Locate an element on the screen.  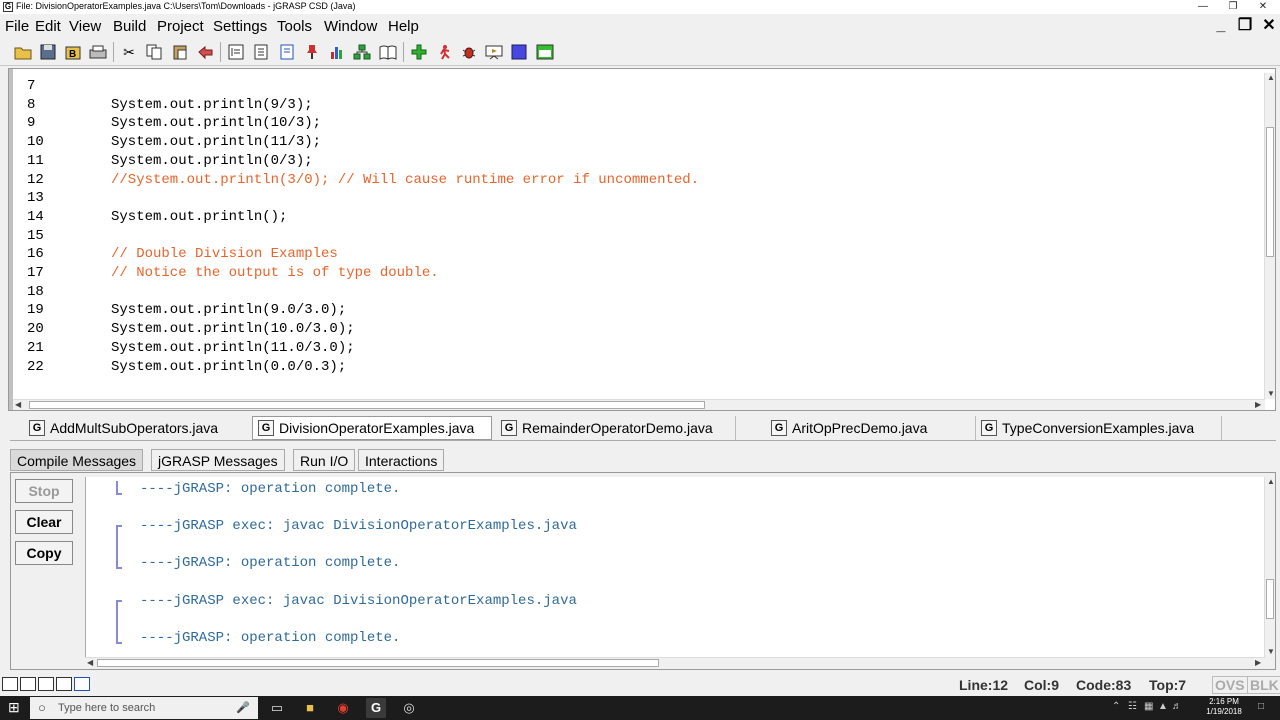
book-icon is located at coordinates (388, 52).